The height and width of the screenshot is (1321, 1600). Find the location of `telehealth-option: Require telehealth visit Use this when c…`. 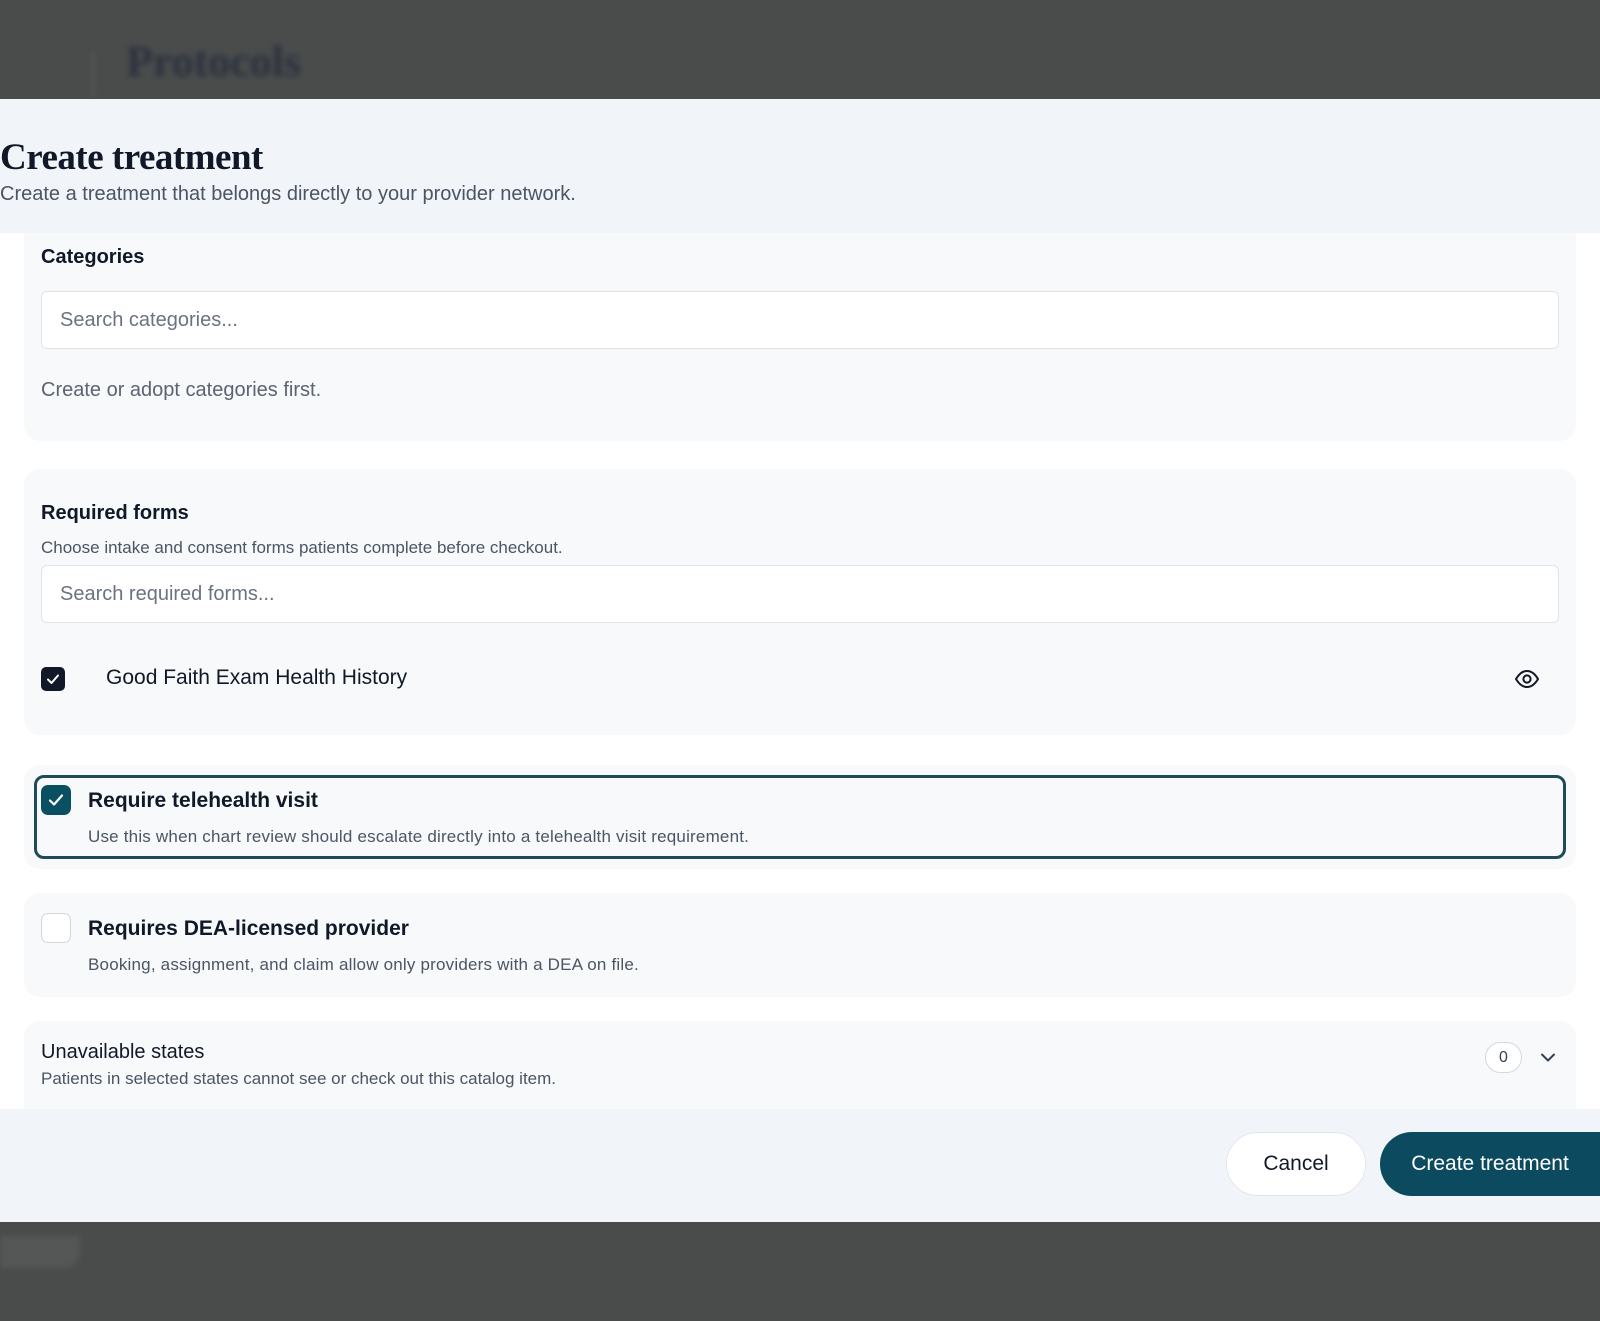

telehealth-option: Require telehealth visit Use this when c… is located at coordinates (800, 817).